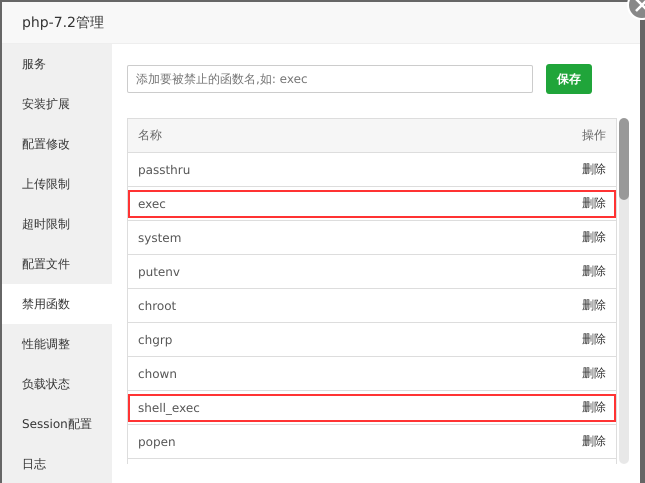 The height and width of the screenshot is (483, 645). What do you see at coordinates (160, 237) in the screenshot?
I see `table-cell: system` at bounding box center [160, 237].